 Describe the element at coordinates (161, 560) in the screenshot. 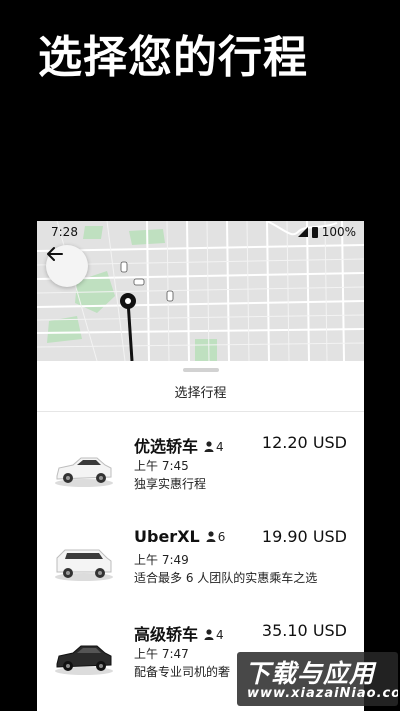

I see `ride-eta: 上午 7:49` at that location.